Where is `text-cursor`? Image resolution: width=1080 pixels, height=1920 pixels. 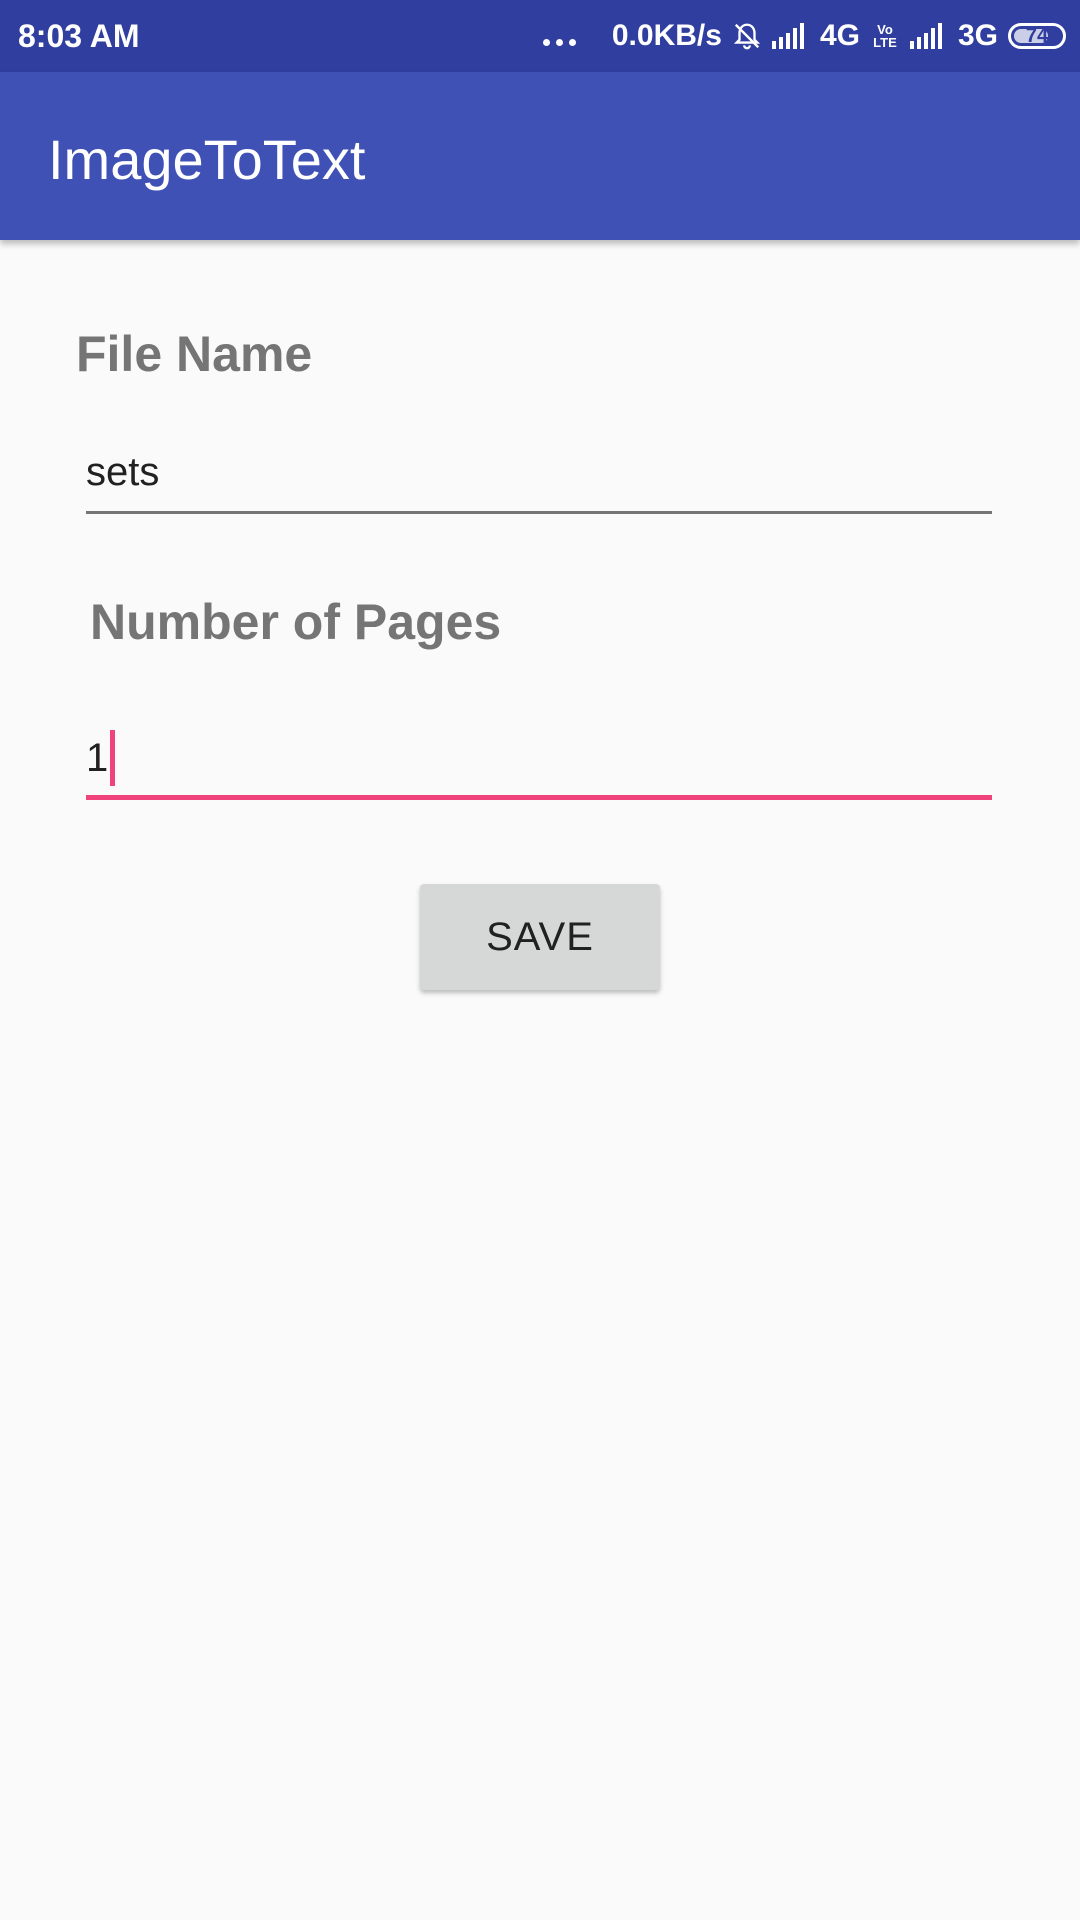
text-cursor is located at coordinates (113, 758).